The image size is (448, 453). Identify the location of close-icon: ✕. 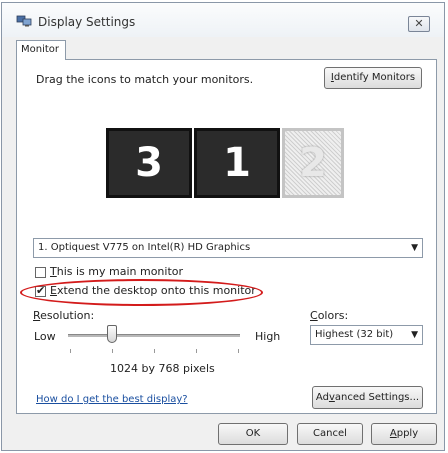
(419, 23).